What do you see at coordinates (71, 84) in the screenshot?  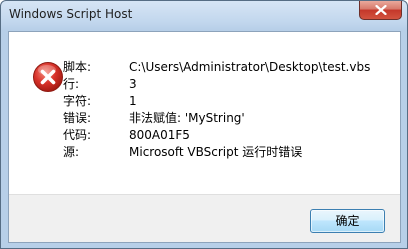 I see `detail-label: 行:` at bounding box center [71, 84].